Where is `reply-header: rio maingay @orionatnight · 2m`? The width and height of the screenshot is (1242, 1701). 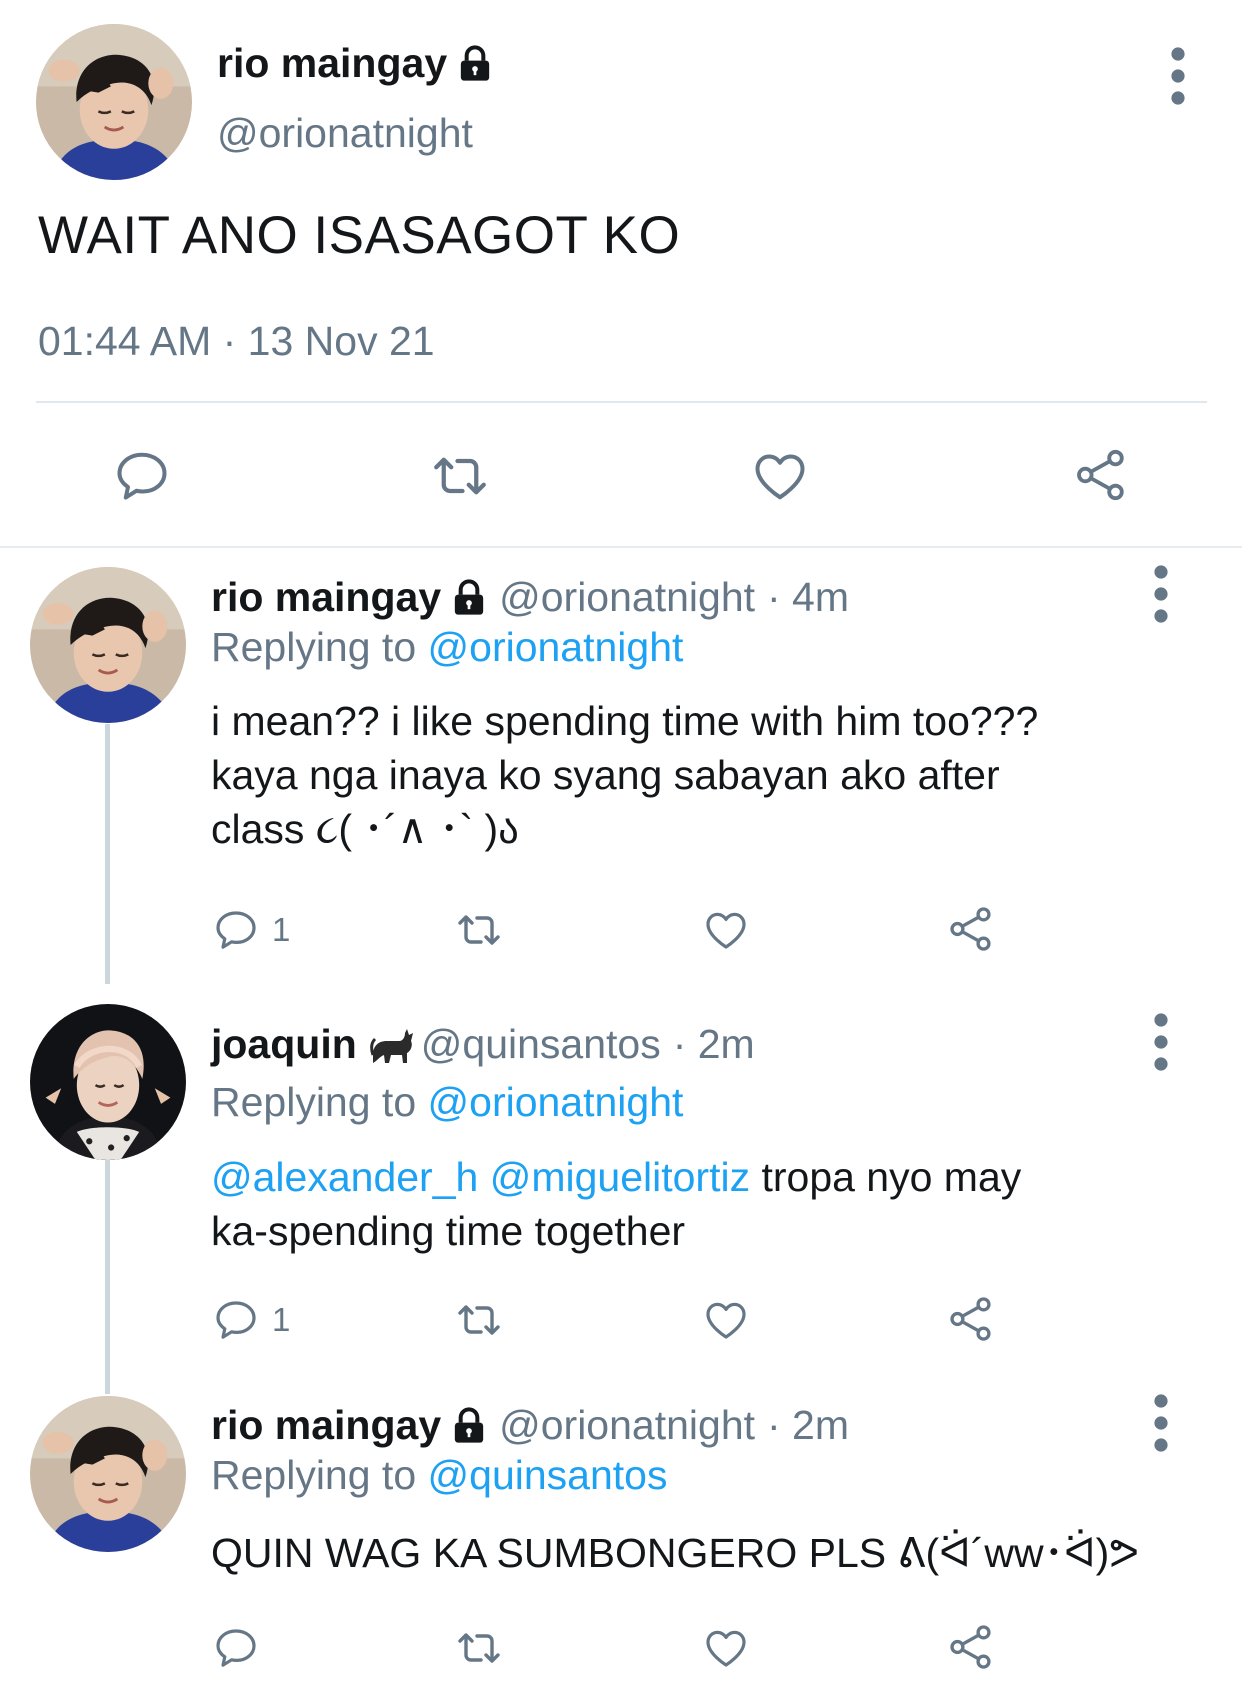
reply-header: rio maingay @orionatnight · 2m is located at coordinates (530, 1425).